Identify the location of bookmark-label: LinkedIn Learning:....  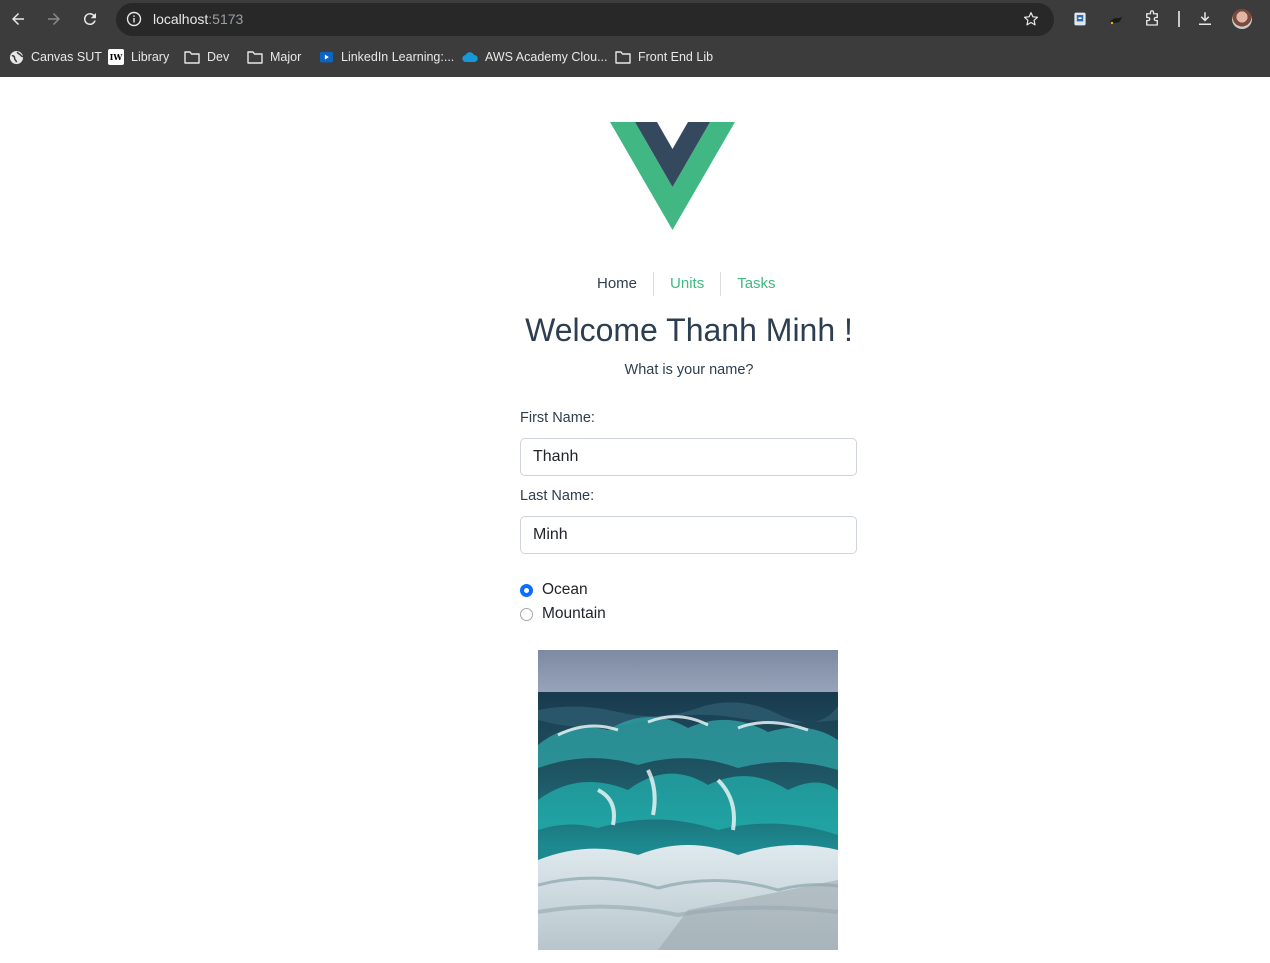
(398, 57).